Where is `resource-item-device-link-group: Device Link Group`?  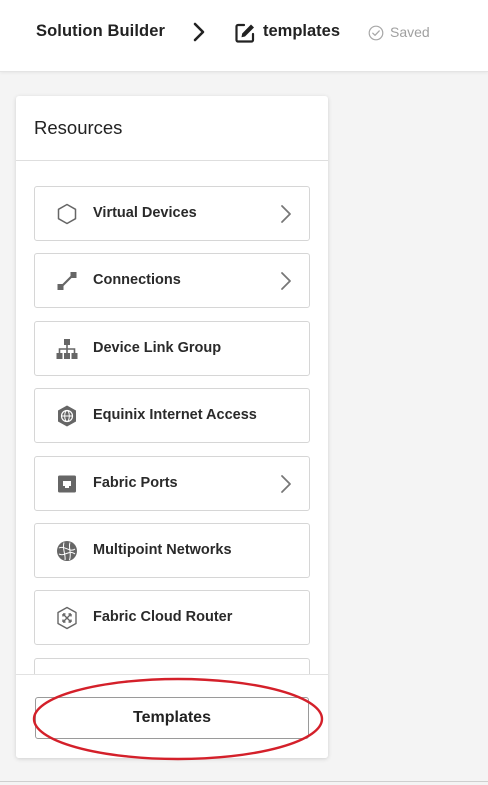 resource-item-device-link-group: Device Link Group is located at coordinates (172, 348).